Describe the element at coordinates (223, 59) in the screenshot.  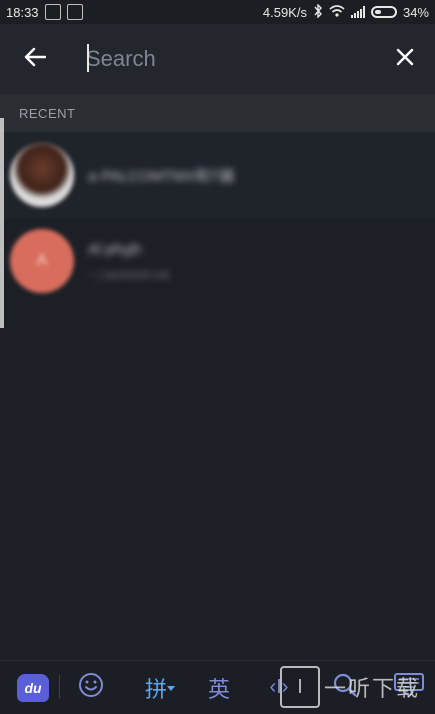
I see `search-input` at that location.